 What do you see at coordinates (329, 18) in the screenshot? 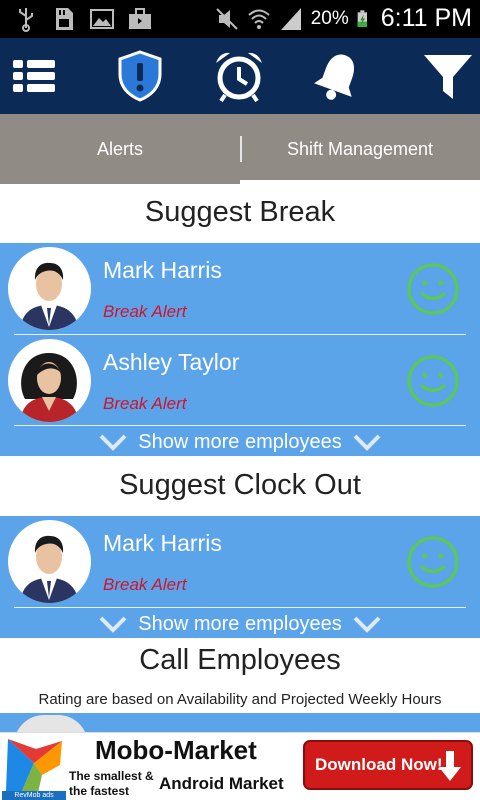
I see `battery-percent: 20%` at bounding box center [329, 18].